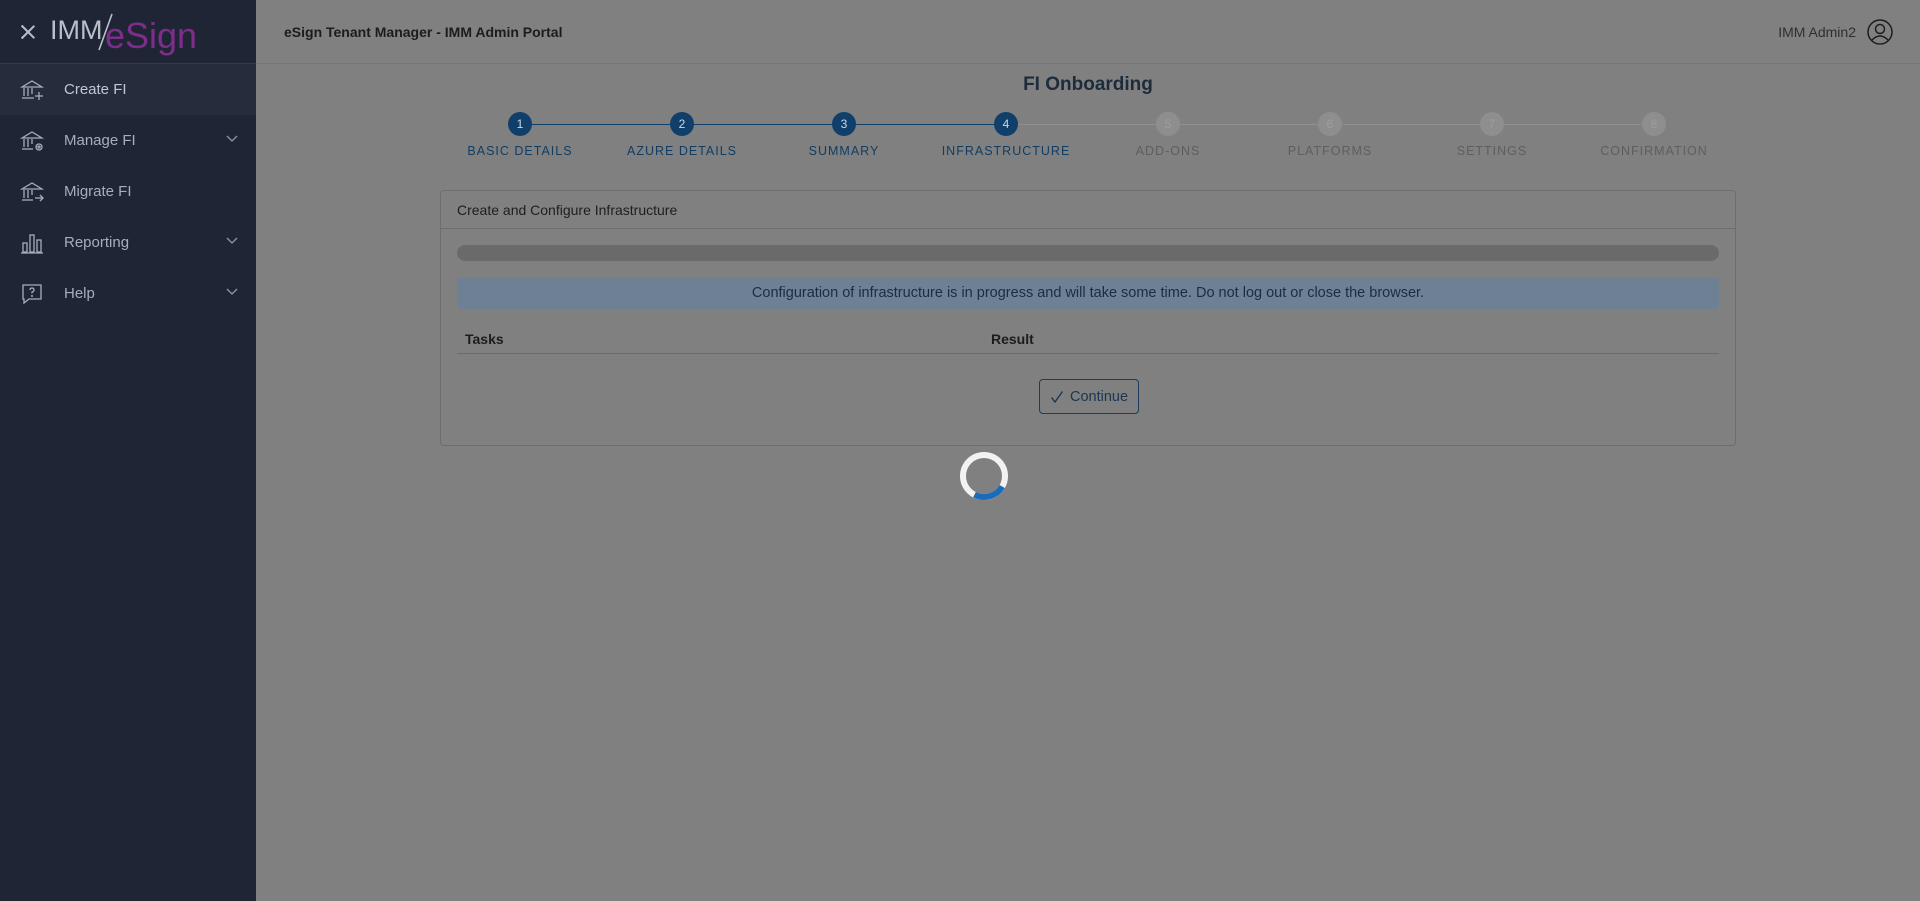 Image resolution: width=1920 pixels, height=901 pixels. What do you see at coordinates (984, 476) in the screenshot?
I see `loading-spinner-icon` at bounding box center [984, 476].